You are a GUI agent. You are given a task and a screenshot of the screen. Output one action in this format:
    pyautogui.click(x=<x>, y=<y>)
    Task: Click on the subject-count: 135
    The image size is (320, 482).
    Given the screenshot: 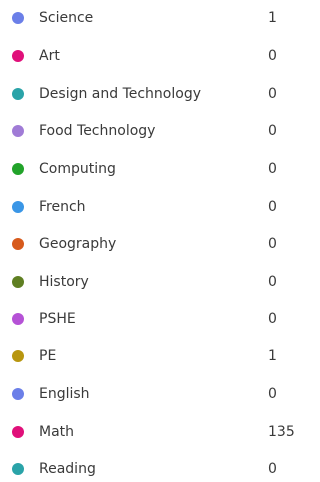 What is the action you would take?
    pyautogui.click(x=281, y=432)
    